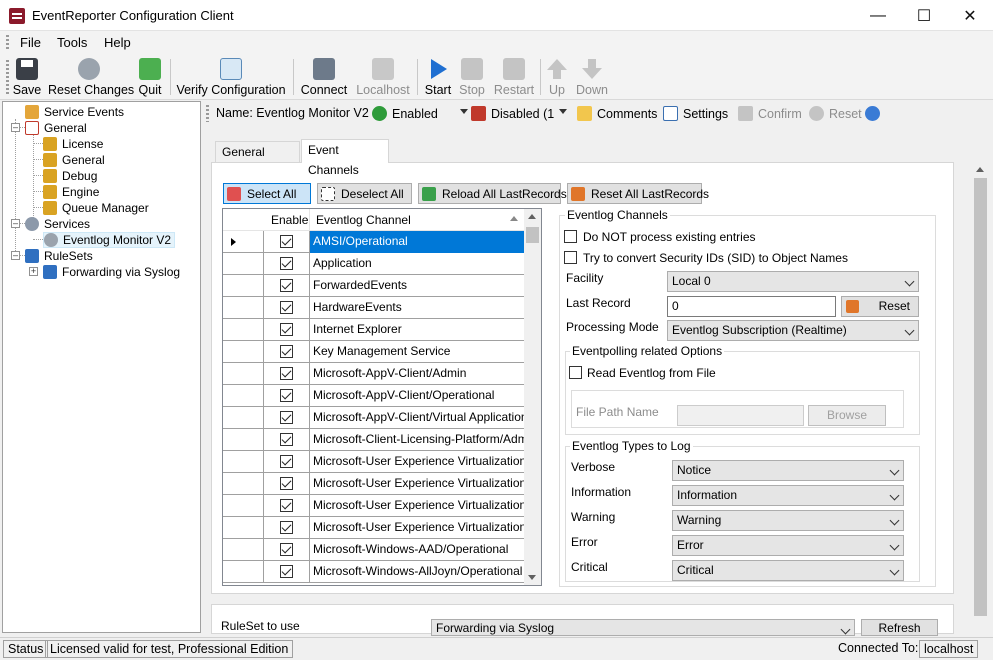 Image resolution: width=993 pixels, height=660 pixels. Describe the element at coordinates (740, 415) in the screenshot. I see `file-path-input` at that location.